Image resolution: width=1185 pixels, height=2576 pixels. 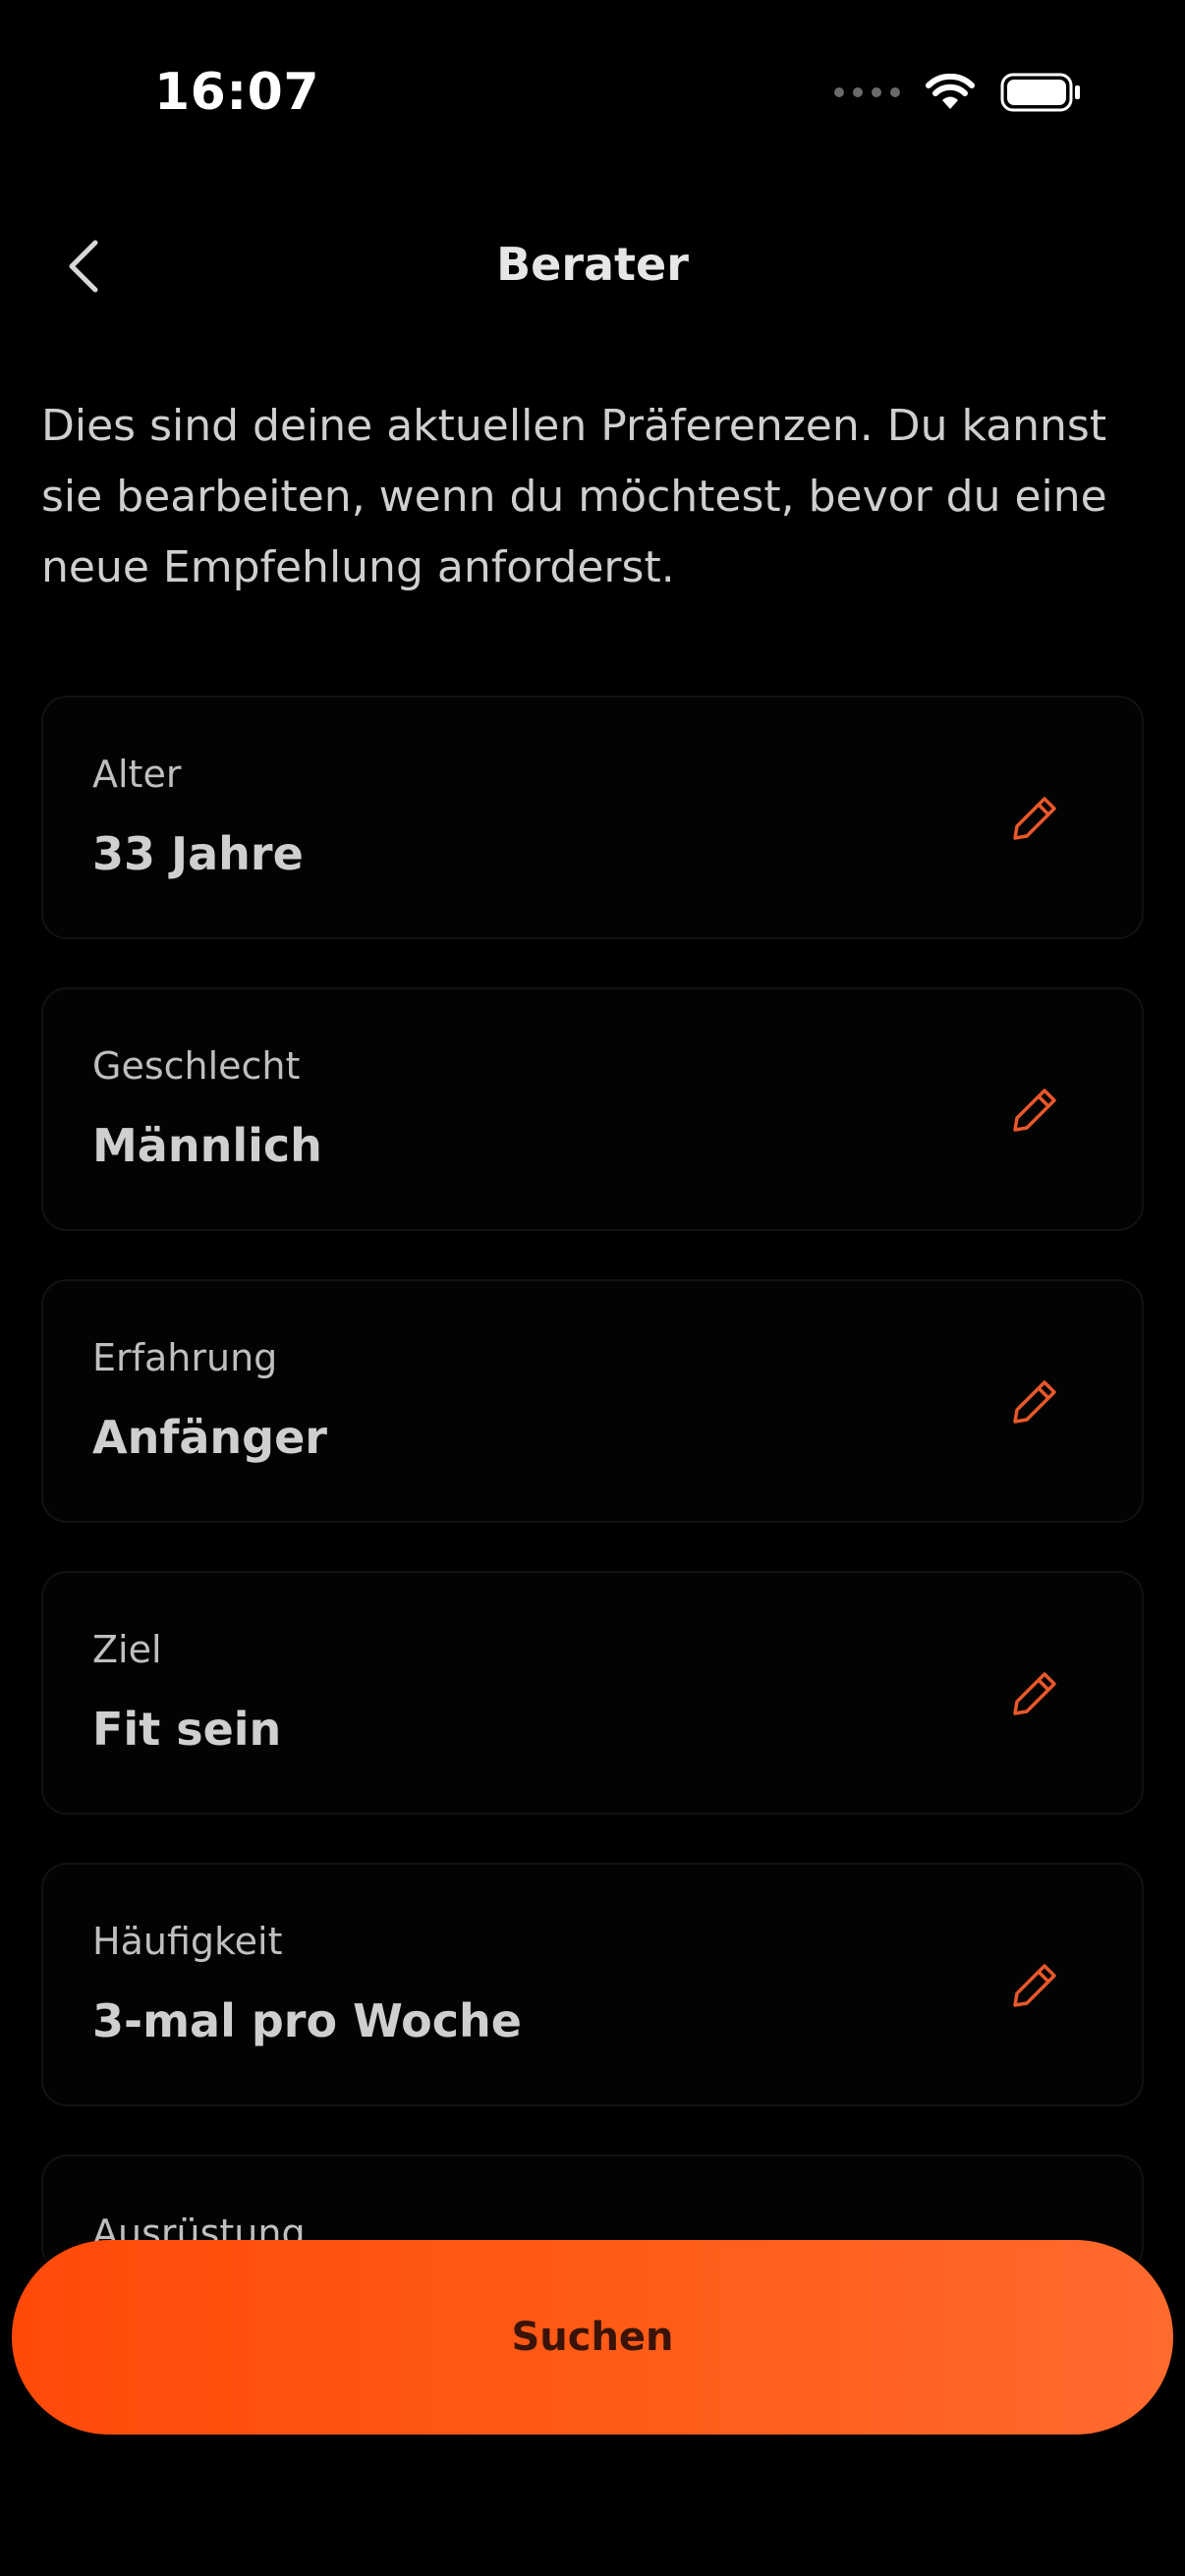 I want to click on preference-card-gender: Geschlecht Männlich, so click(x=592, y=1109).